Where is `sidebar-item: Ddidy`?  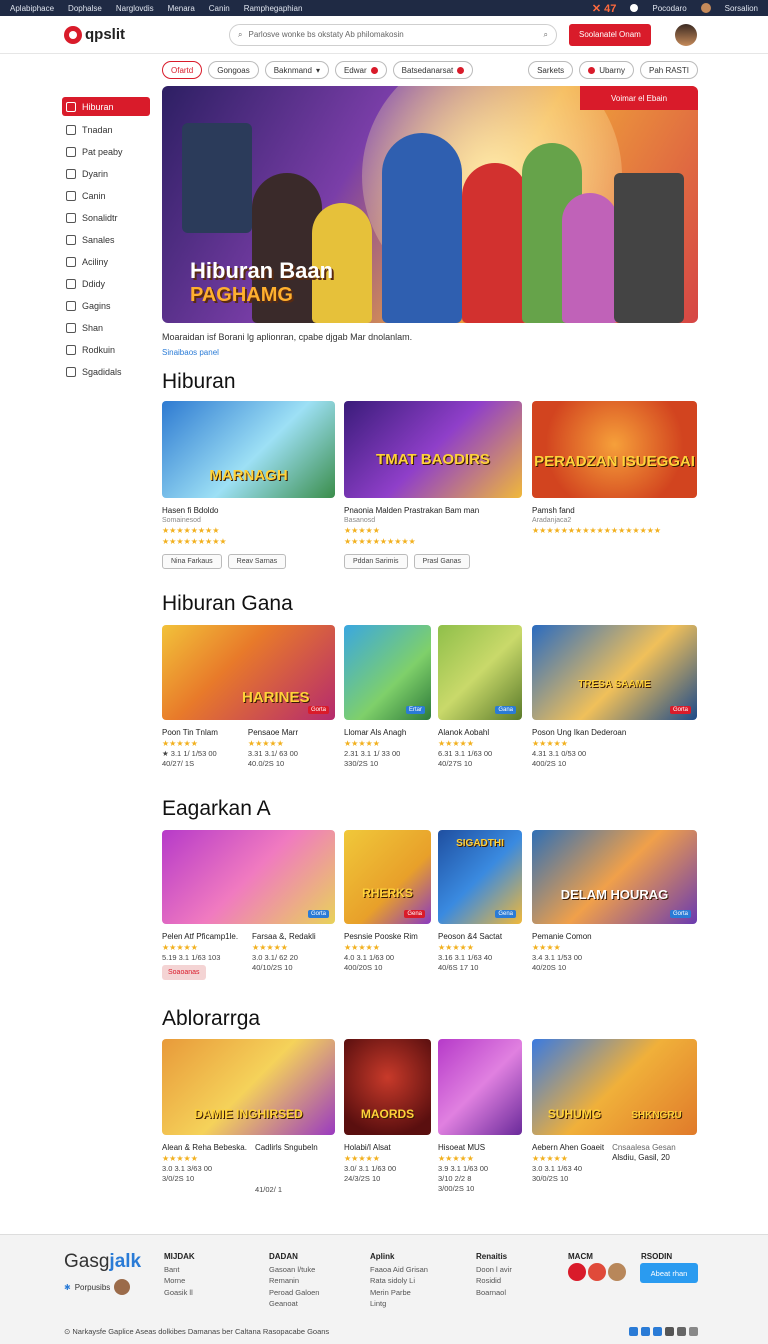
sidebar-item: Ddidy is located at coordinates (106, 284).